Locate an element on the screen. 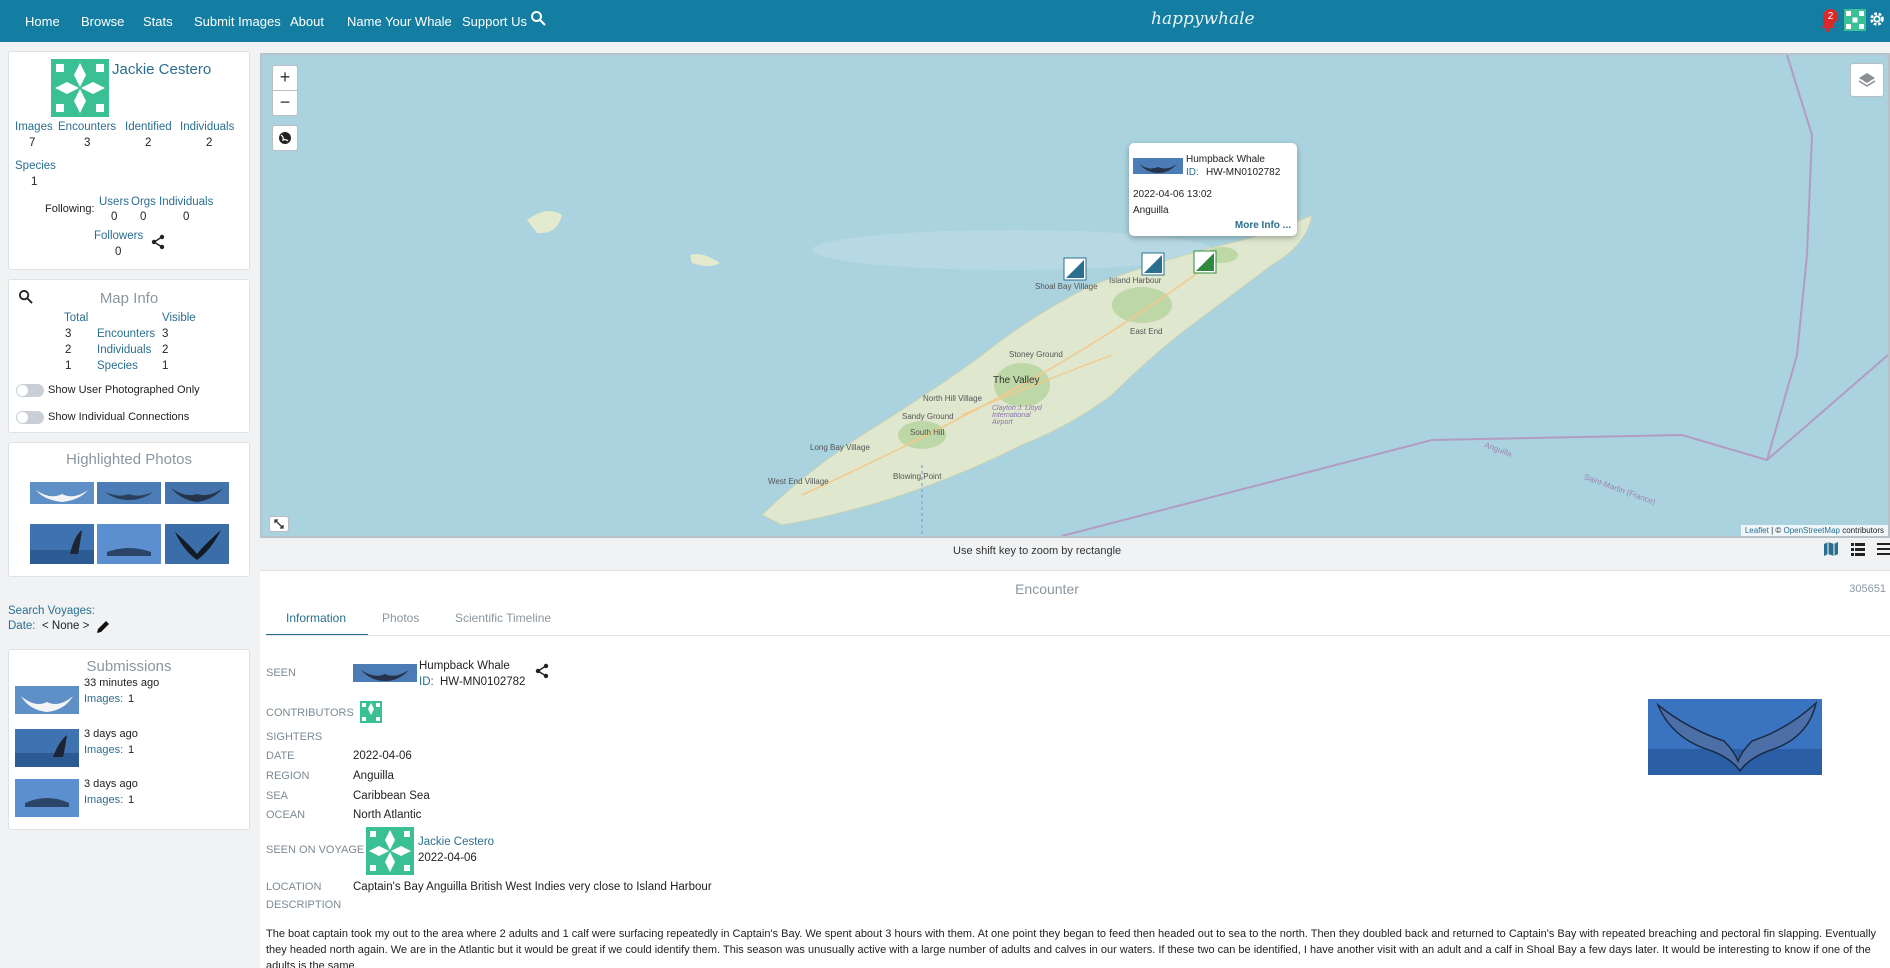 This screenshot has width=1890, height=968. nav-browse: Browse is located at coordinates (102, 21).